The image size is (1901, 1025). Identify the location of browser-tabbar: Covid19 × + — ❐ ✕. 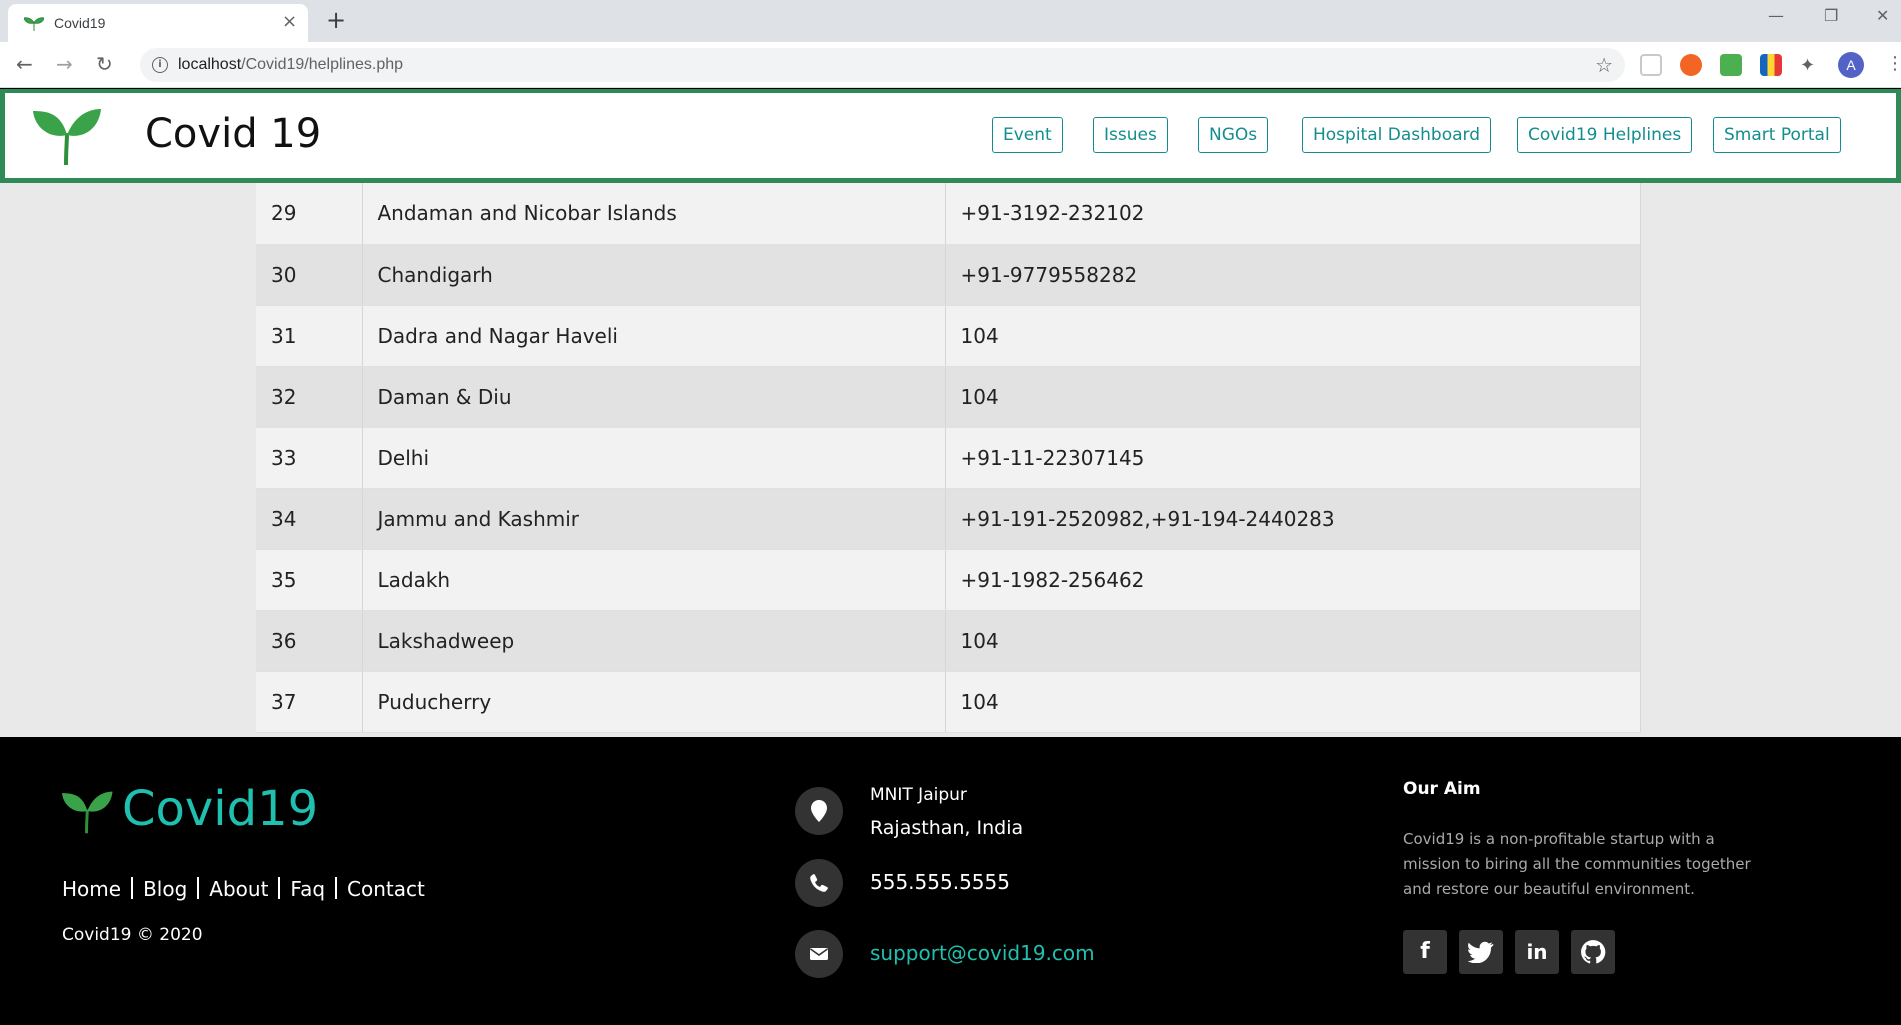
(950, 21).